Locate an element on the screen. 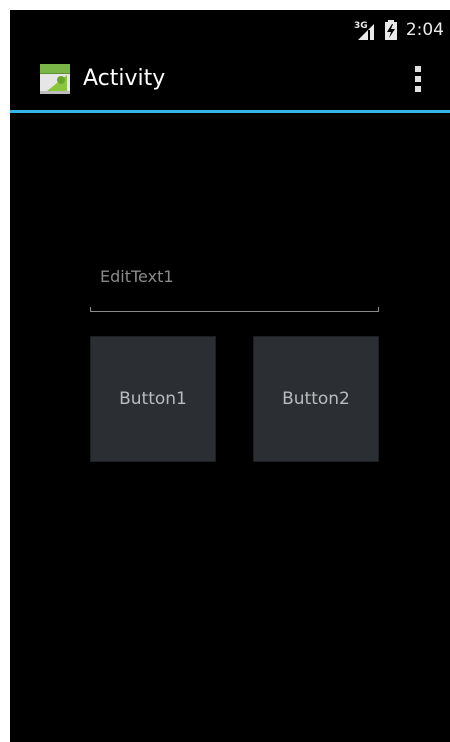  edit-text-tick-right is located at coordinates (378, 309).